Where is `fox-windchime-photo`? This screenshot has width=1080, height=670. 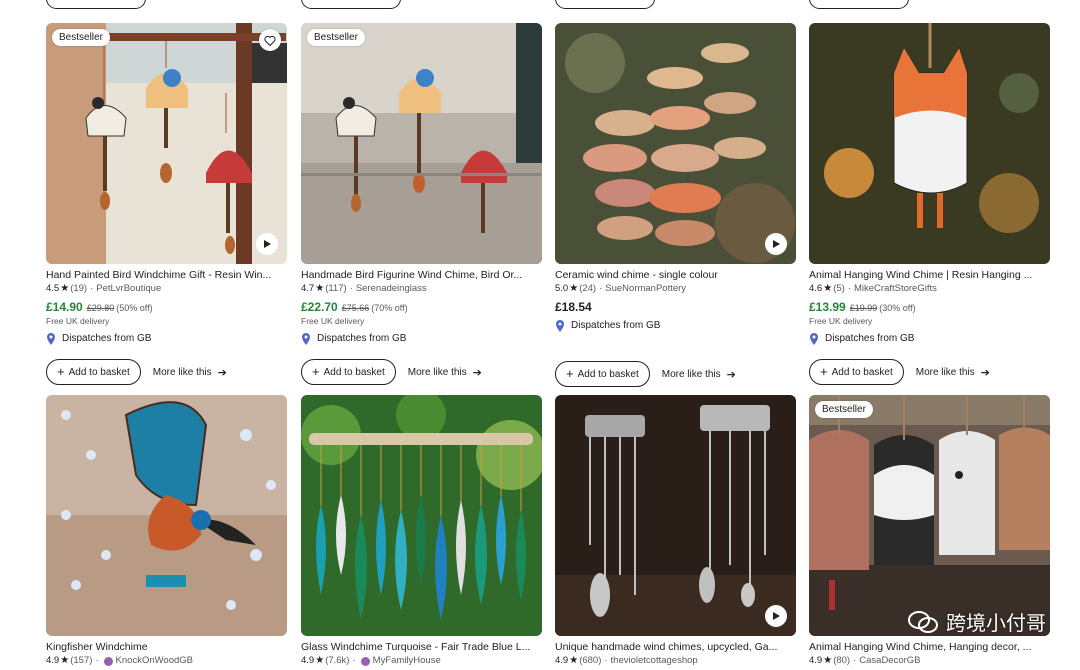 fox-windchime-photo is located at coordinates (929, 143).